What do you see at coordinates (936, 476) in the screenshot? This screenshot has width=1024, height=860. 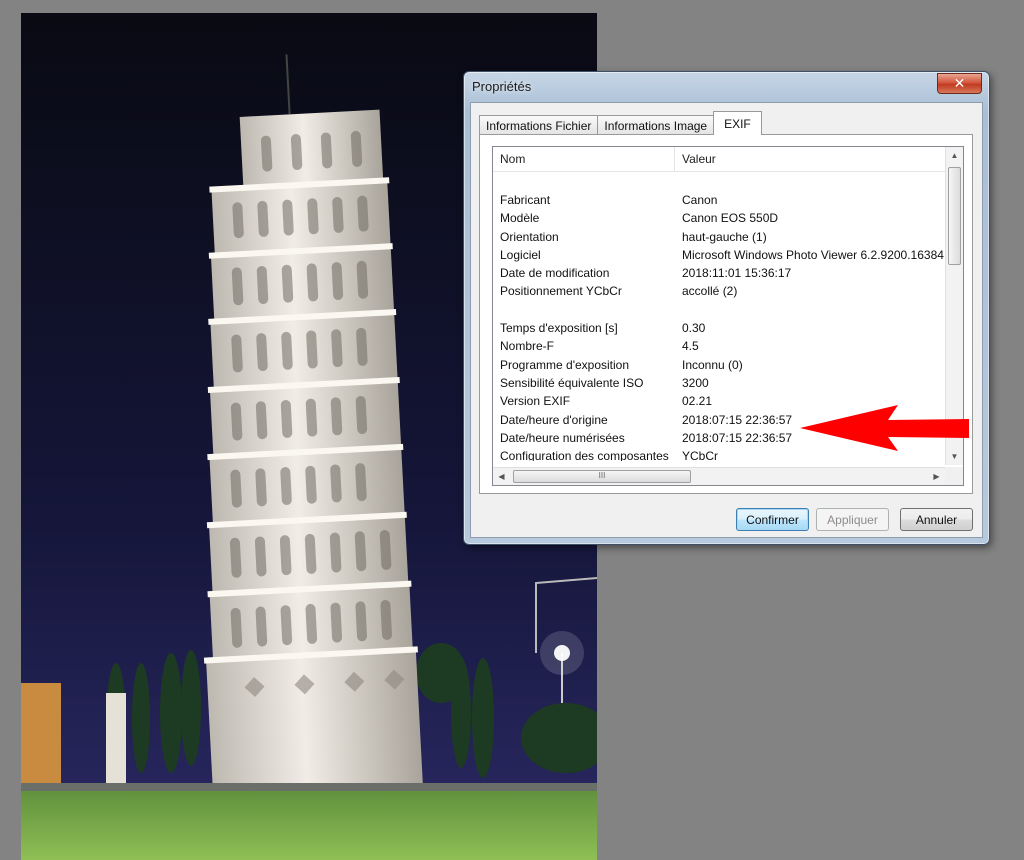 I see `scroll-right-icon: ▶` at bounding box center [936, 476].